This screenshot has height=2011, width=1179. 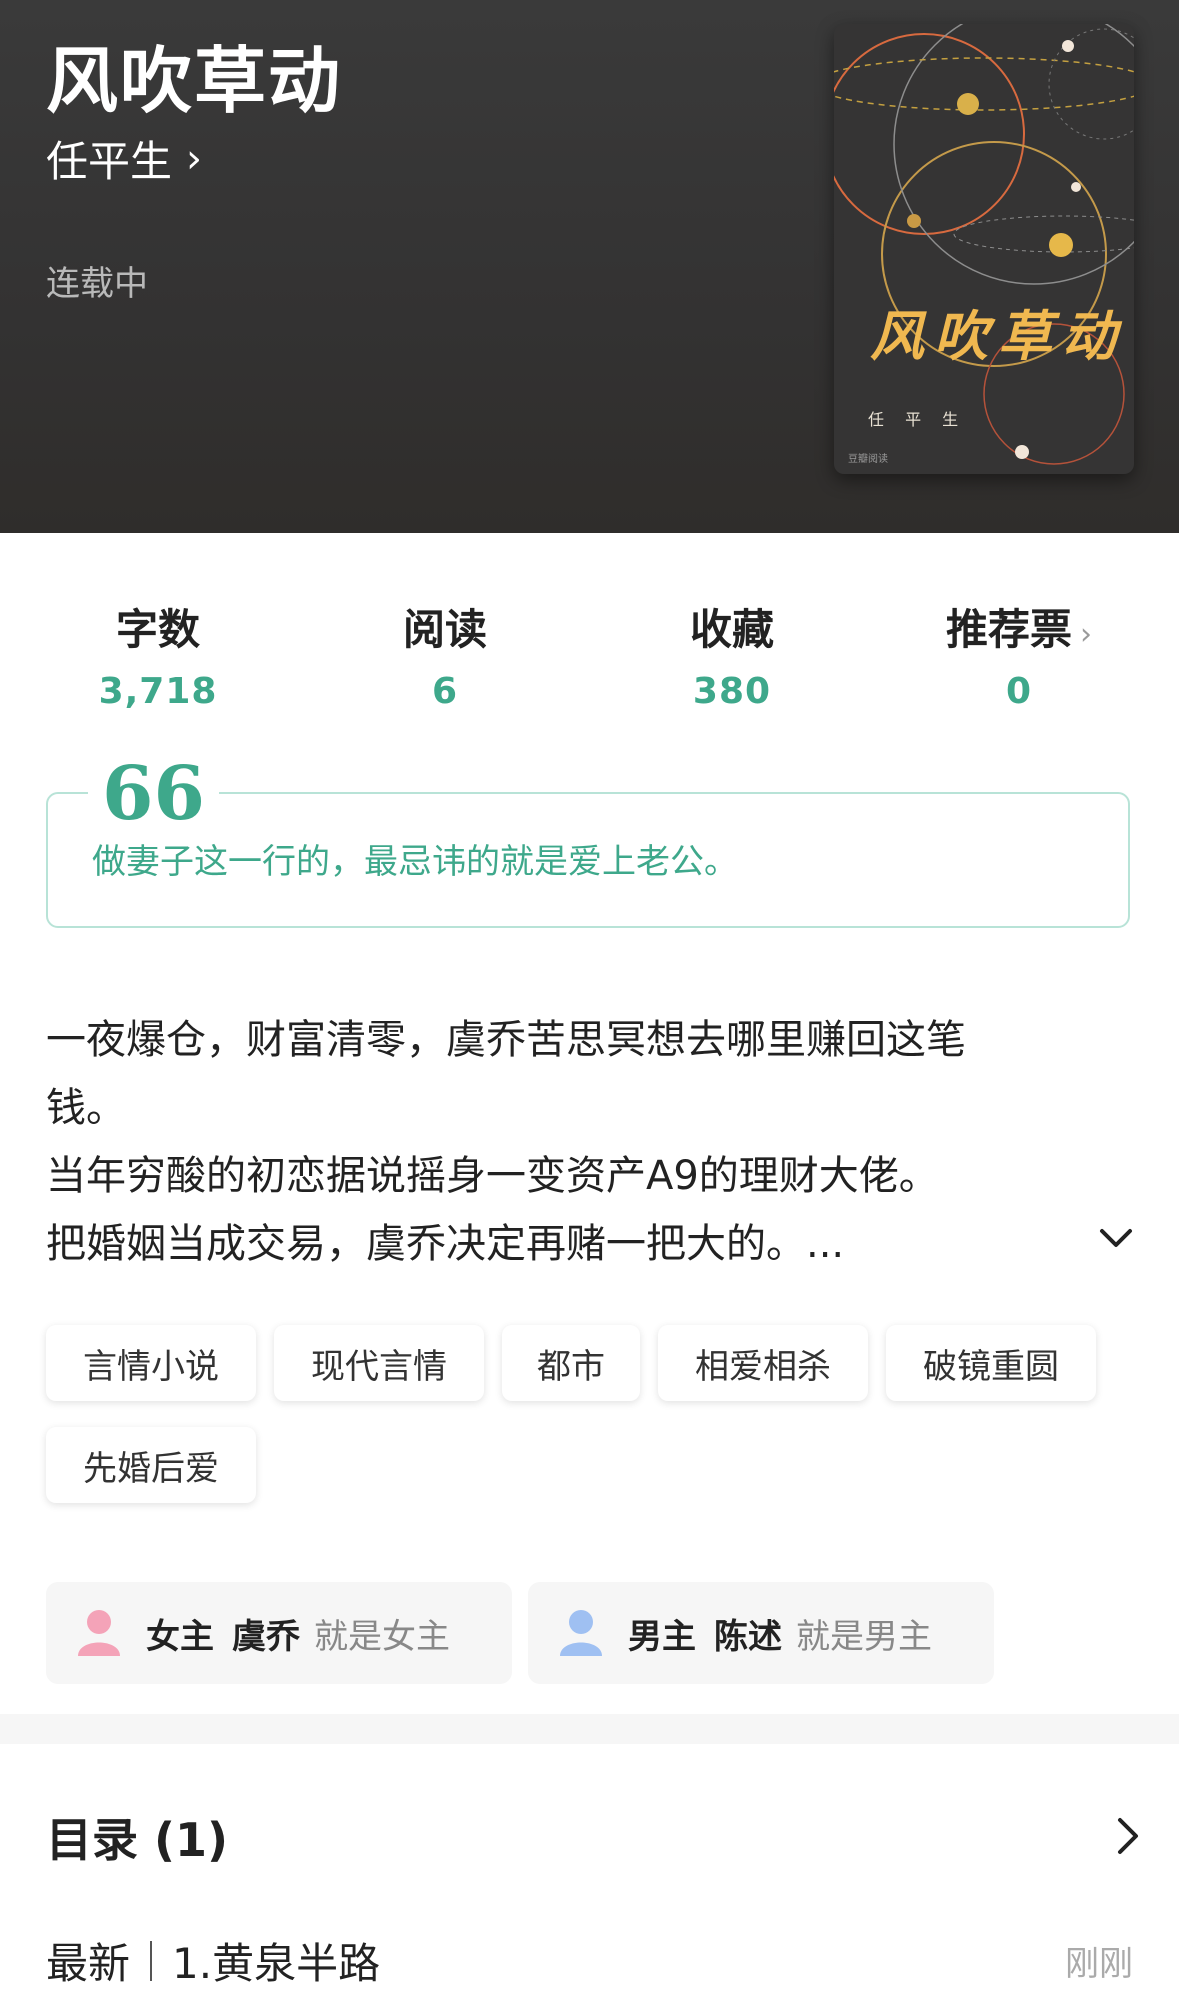 I want to click on latest-chapter-row: 最新 1.黄泉半路, so click(x=213, y=1960).